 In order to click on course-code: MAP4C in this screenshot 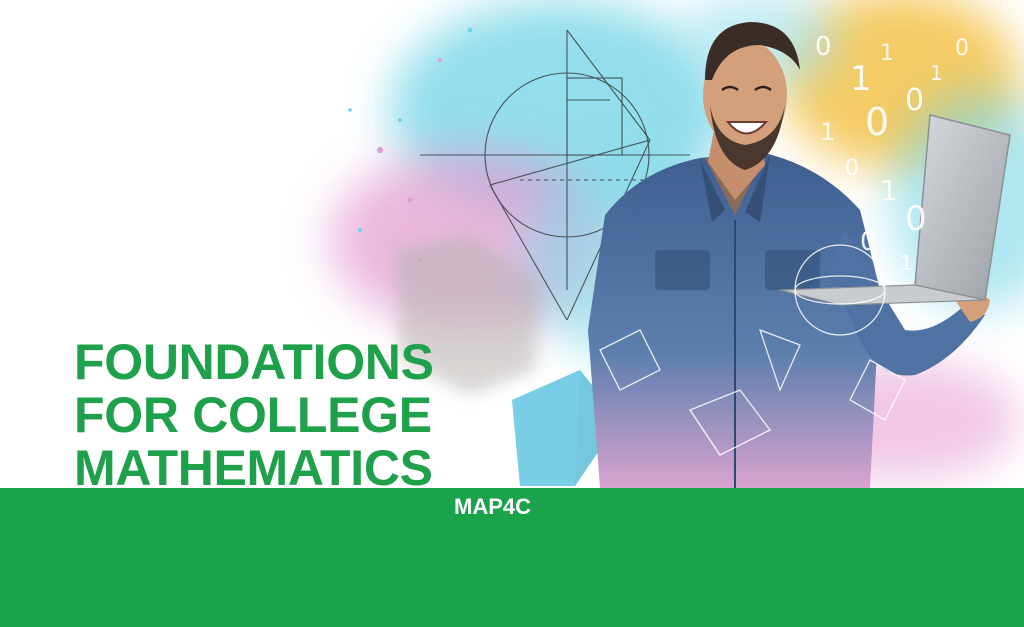, I will do `click(493, 506)`.